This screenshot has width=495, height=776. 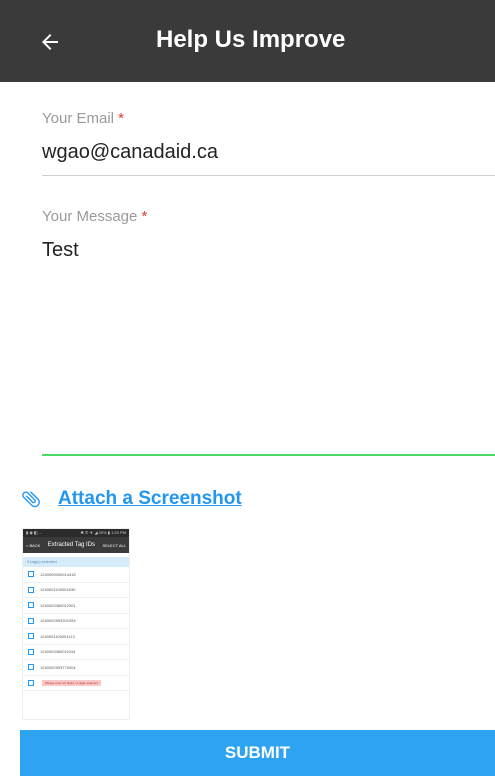 What do you see at coordinates (103, 532) in the screenshot?
I see `preview-status-right: ✱ ✆ ▼ ◢ 29% ▮ 1:29 PM` at bounding box center [103, 532].